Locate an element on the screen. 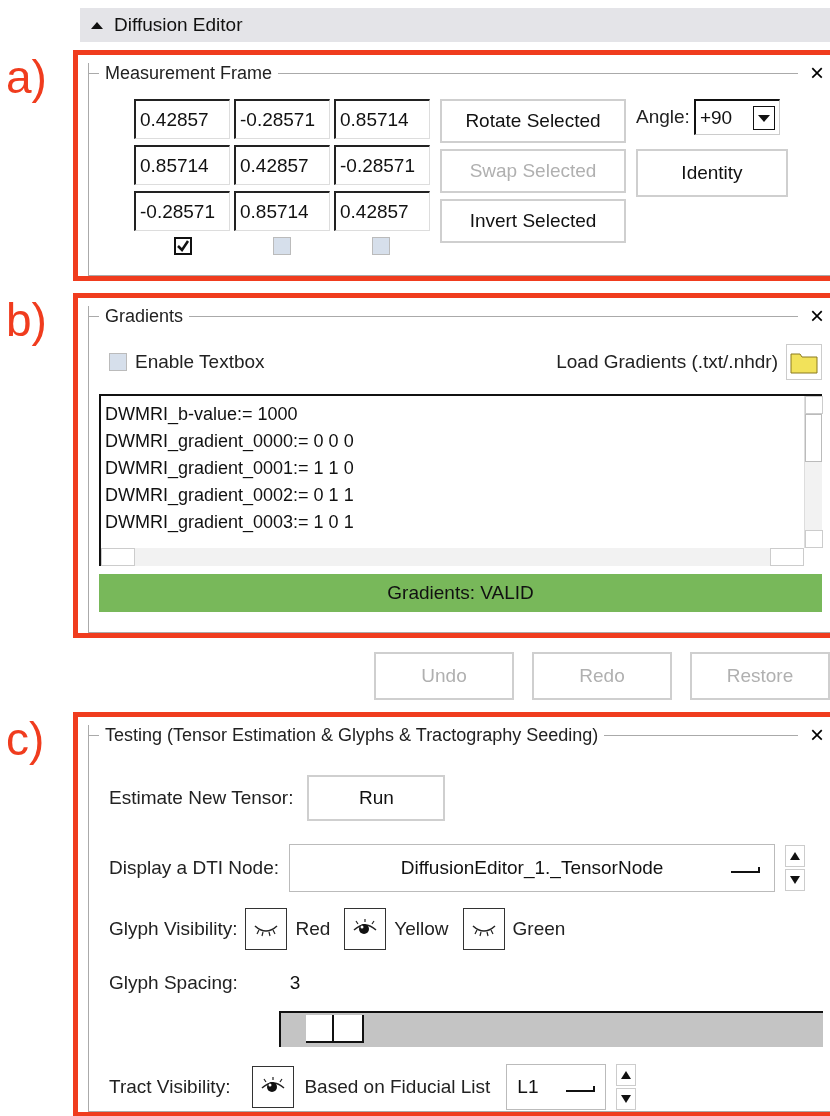 Image resolution: width=830 pixels, height=1116 pixels. glyph-color-label: Red is located at coordinates (313, 929).